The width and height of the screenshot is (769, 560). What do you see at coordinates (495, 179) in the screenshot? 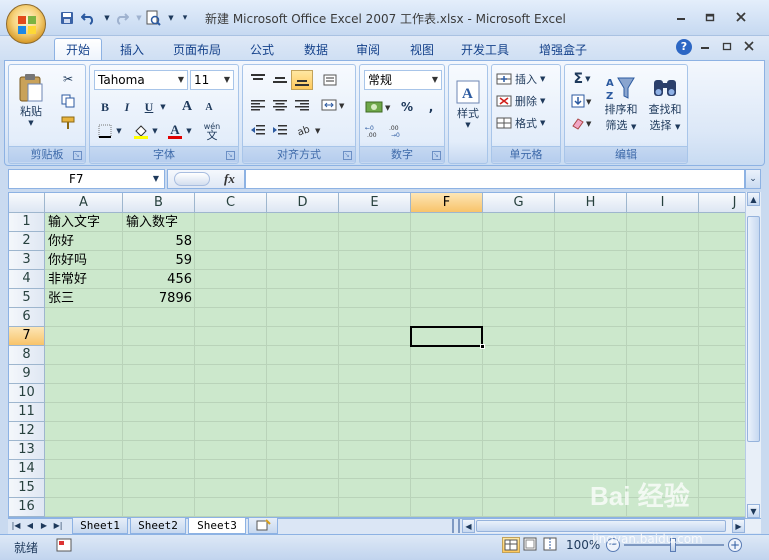
I see `formula-input` at bounding box center [495, 179].